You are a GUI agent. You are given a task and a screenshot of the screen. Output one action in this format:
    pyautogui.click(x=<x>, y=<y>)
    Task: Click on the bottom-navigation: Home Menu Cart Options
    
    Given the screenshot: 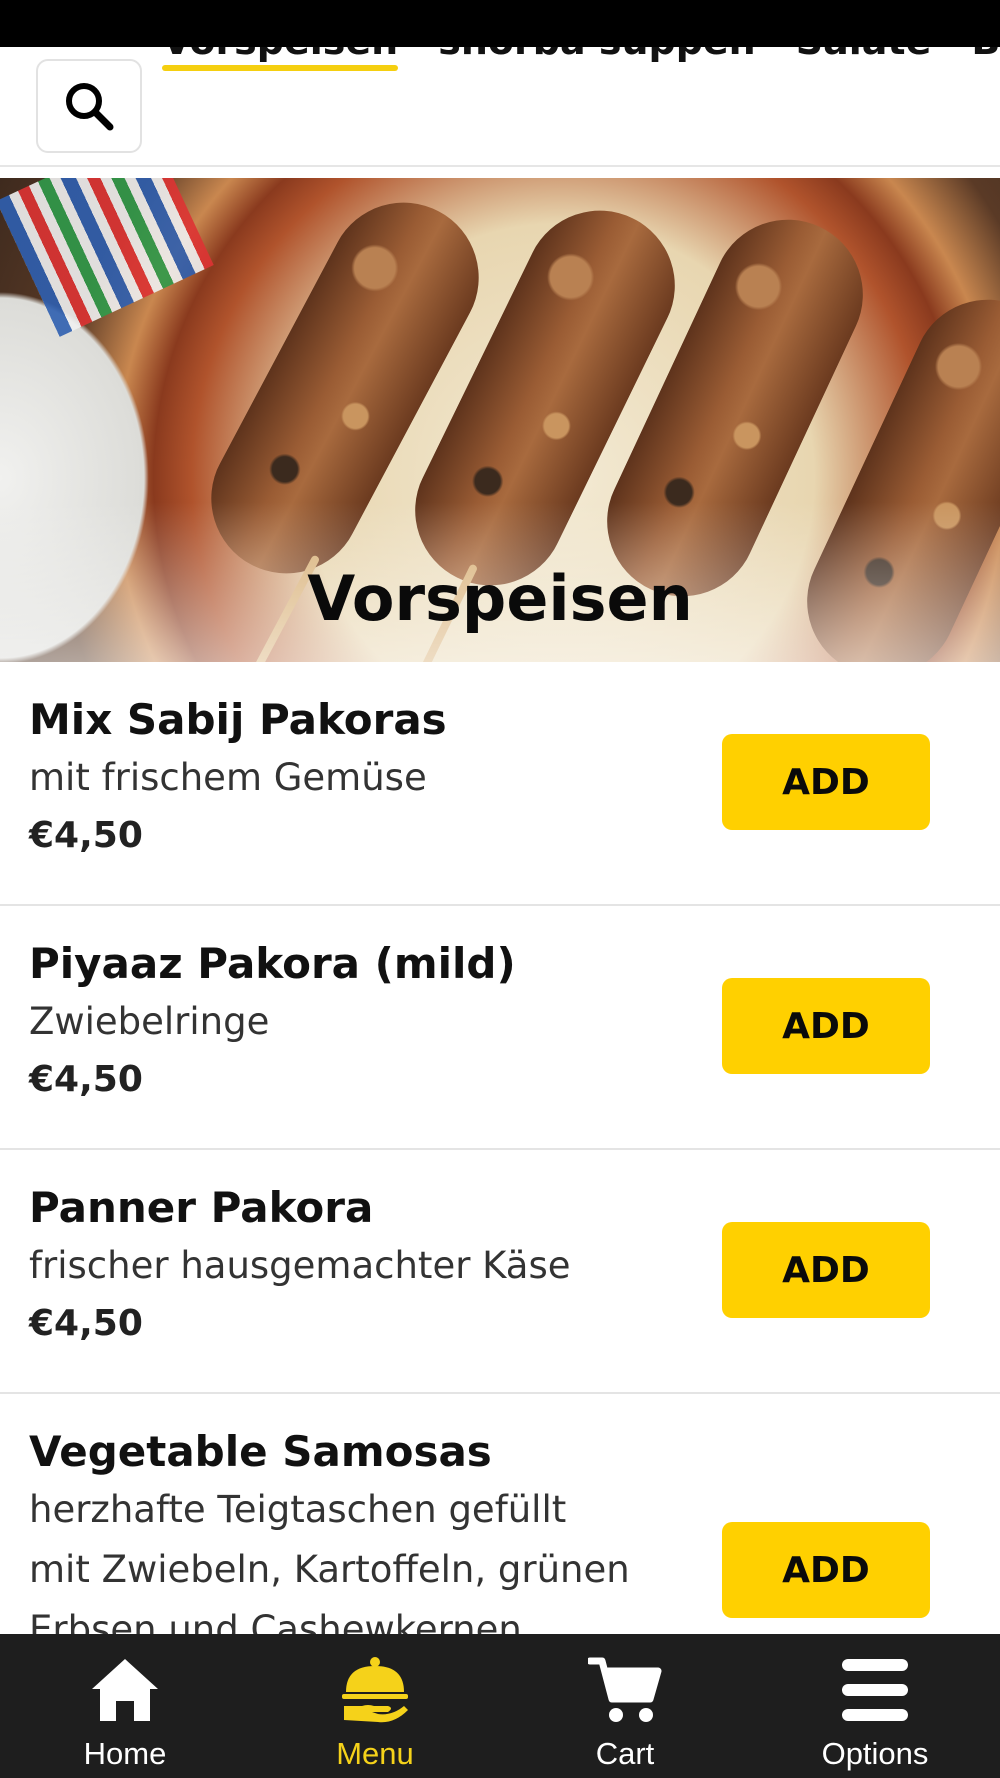 What is the action you would take?
    pyautogui.click(x=500, y=1706)
    